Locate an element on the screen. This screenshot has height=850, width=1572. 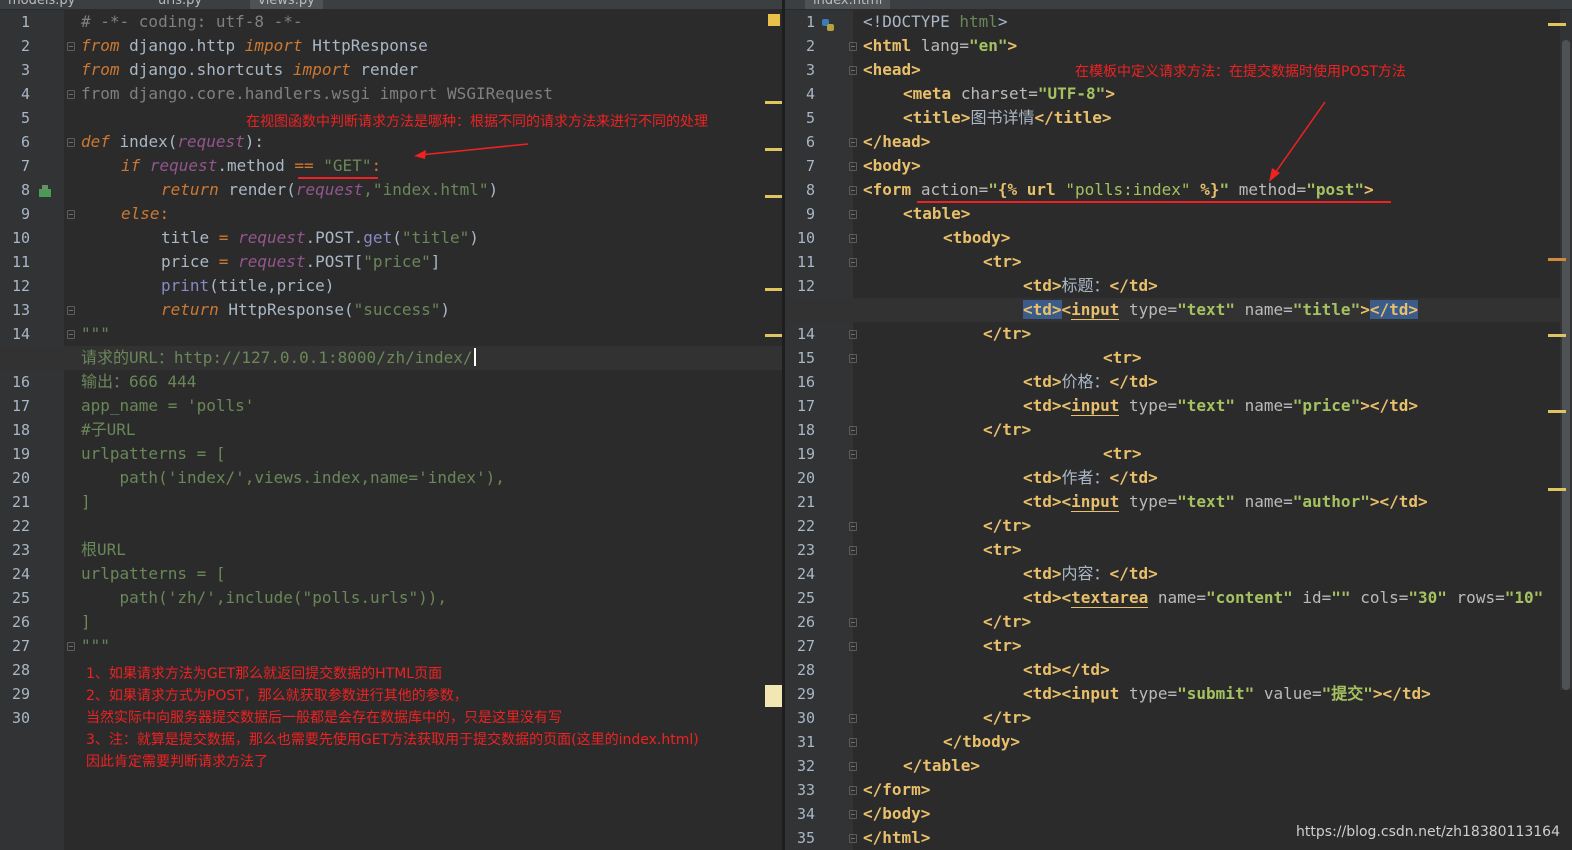
scroll-thumb is located at coordinates (1566, 365).